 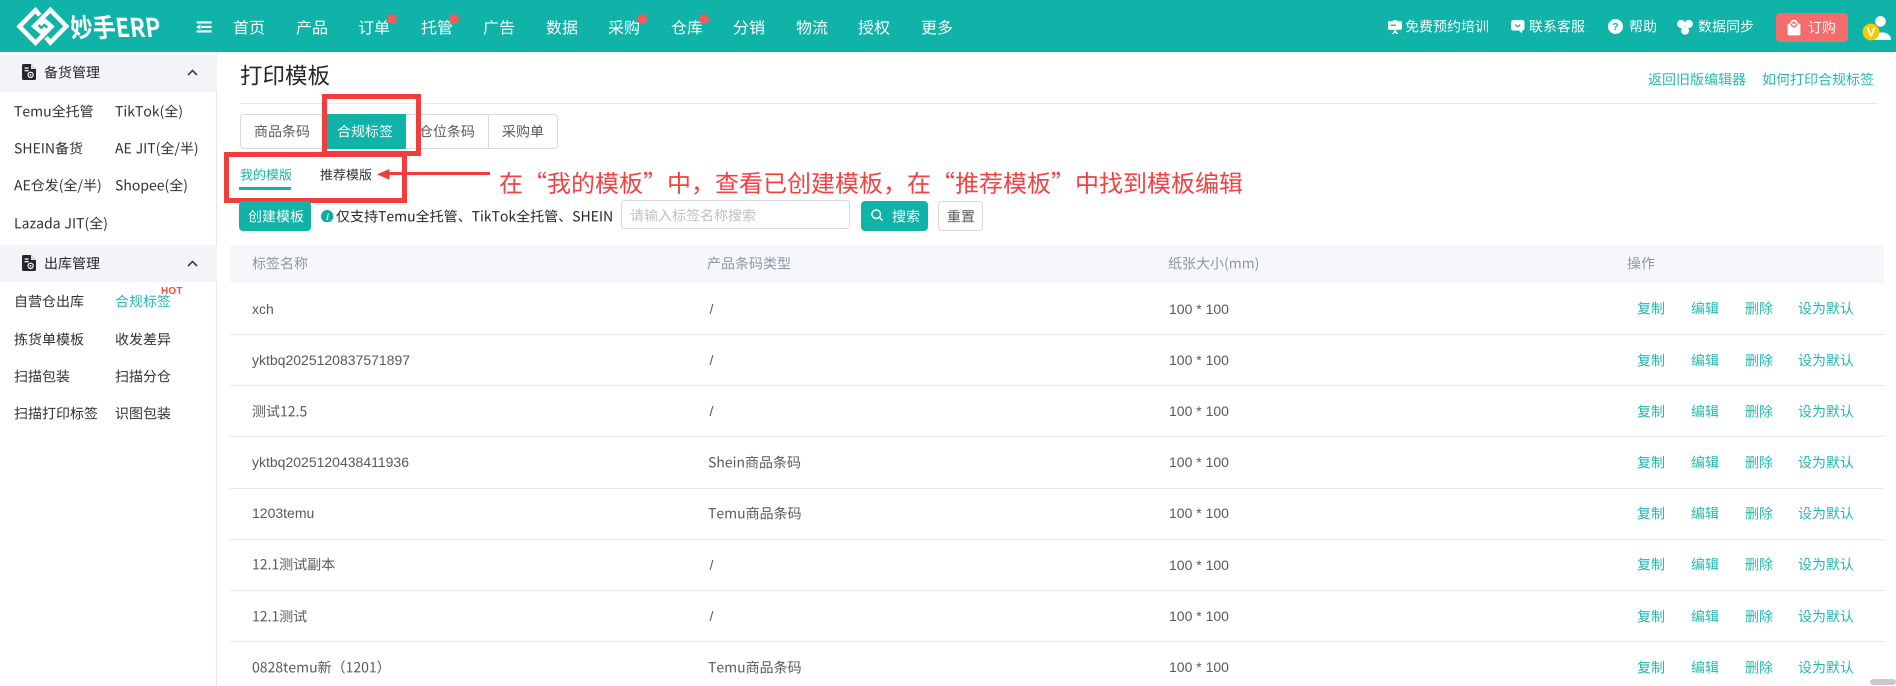 I want to click on svg-text: V, so click(x=1871, y=32).